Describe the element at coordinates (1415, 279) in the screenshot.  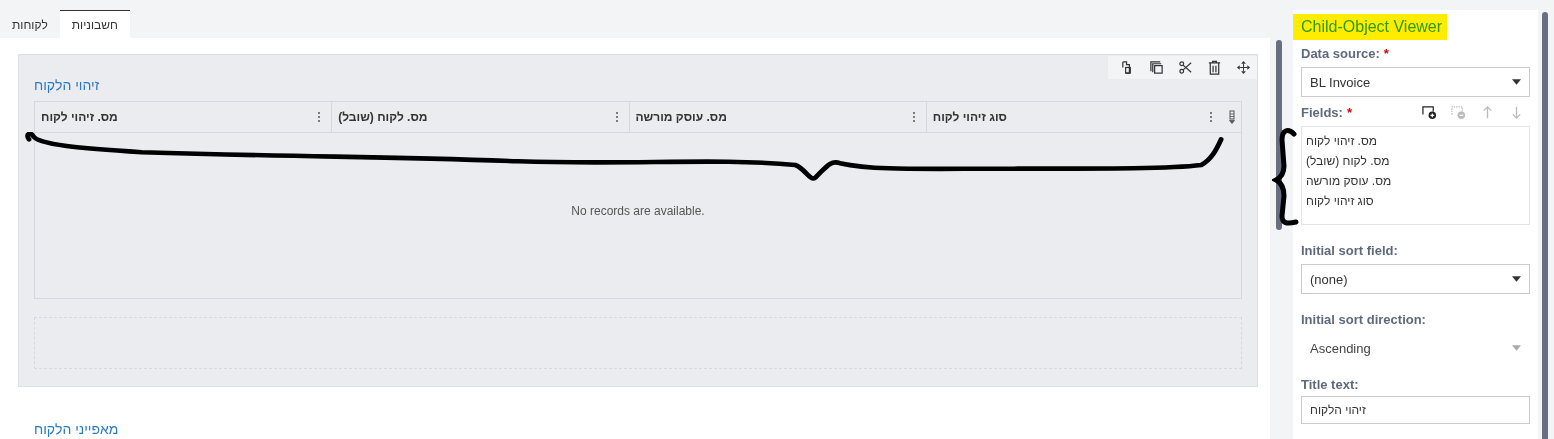
I see `sort-field-dropdown: (none)` at that location.